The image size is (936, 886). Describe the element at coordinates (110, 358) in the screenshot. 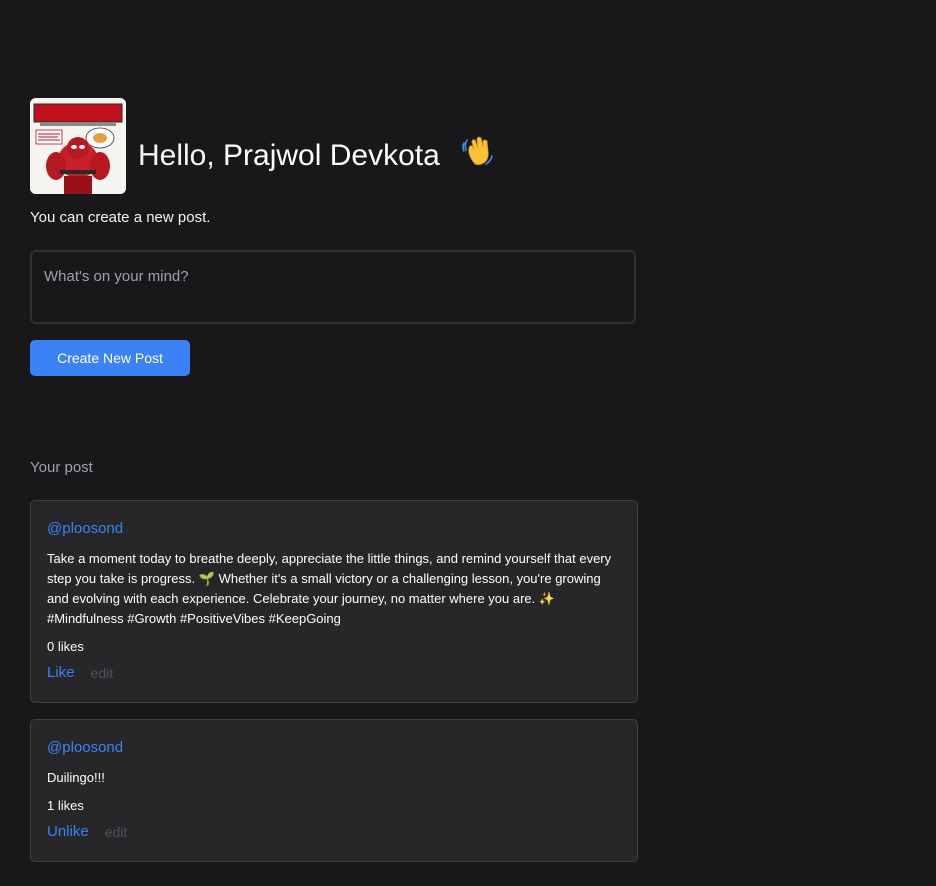

I see `create-post-button: Create New Post` at that location.